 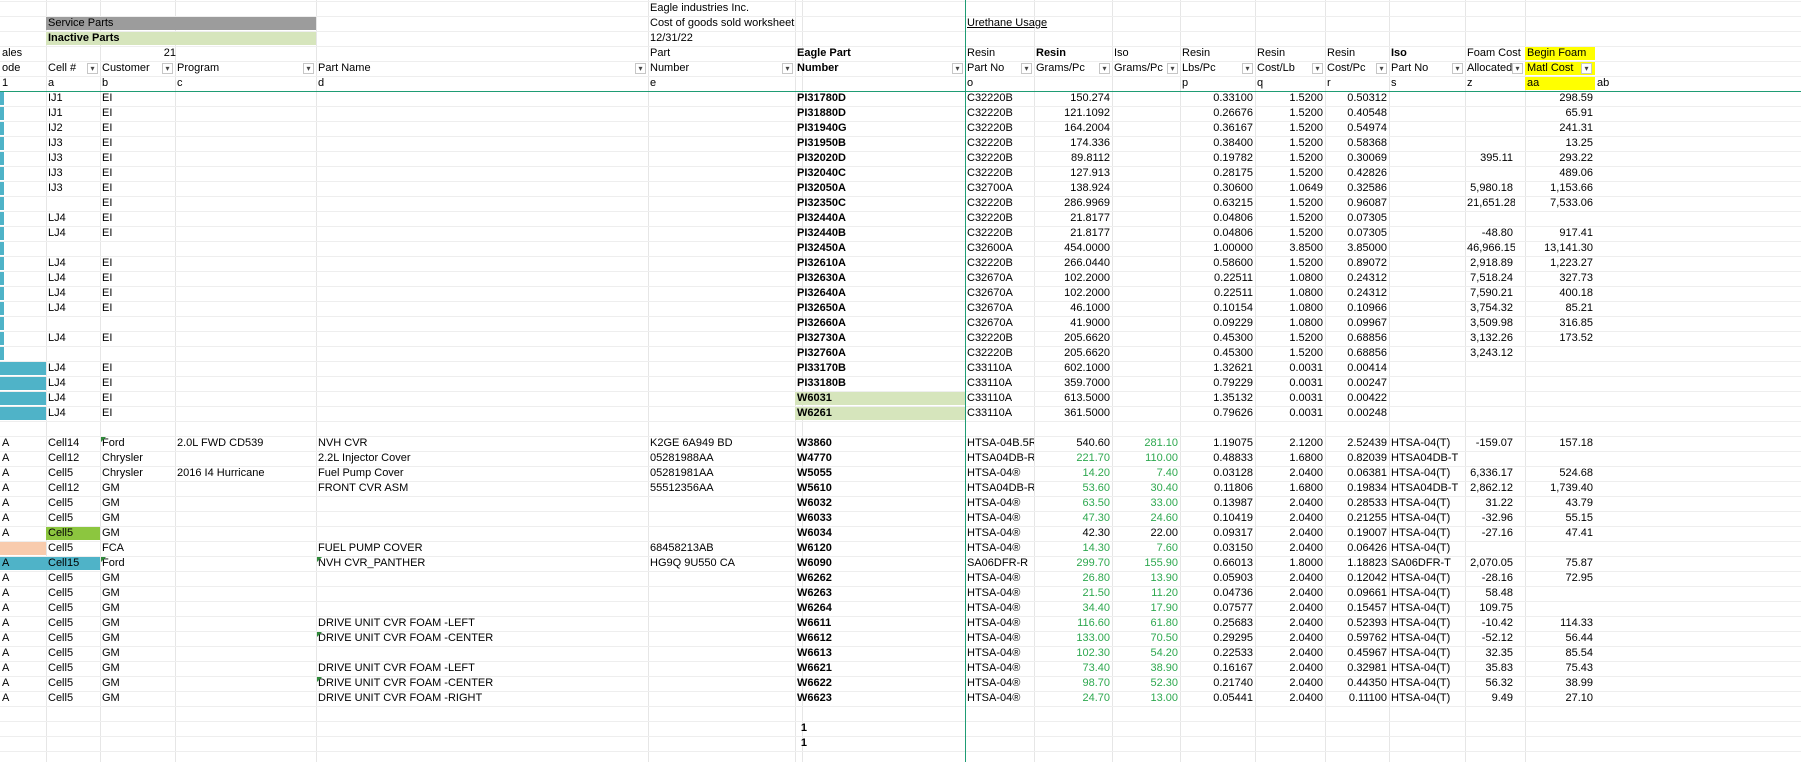 I want to click on resin-grams: 127.913, so click(x=1073, y=173).